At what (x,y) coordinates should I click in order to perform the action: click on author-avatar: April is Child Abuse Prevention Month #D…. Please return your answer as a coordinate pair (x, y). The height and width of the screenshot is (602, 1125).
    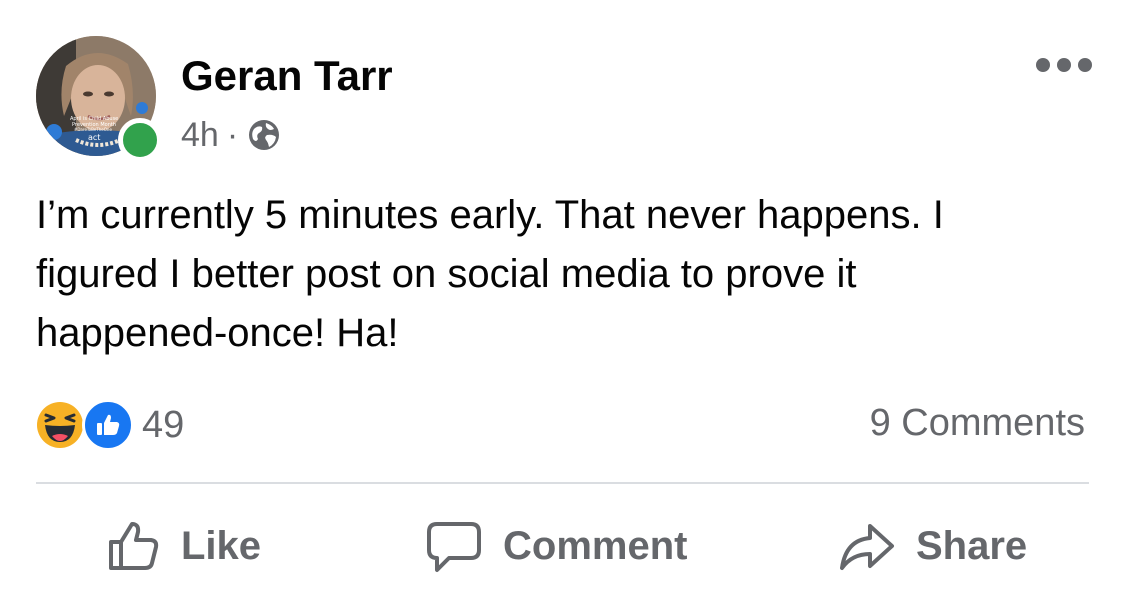
    Looking at the image, I should click on (99, 99).